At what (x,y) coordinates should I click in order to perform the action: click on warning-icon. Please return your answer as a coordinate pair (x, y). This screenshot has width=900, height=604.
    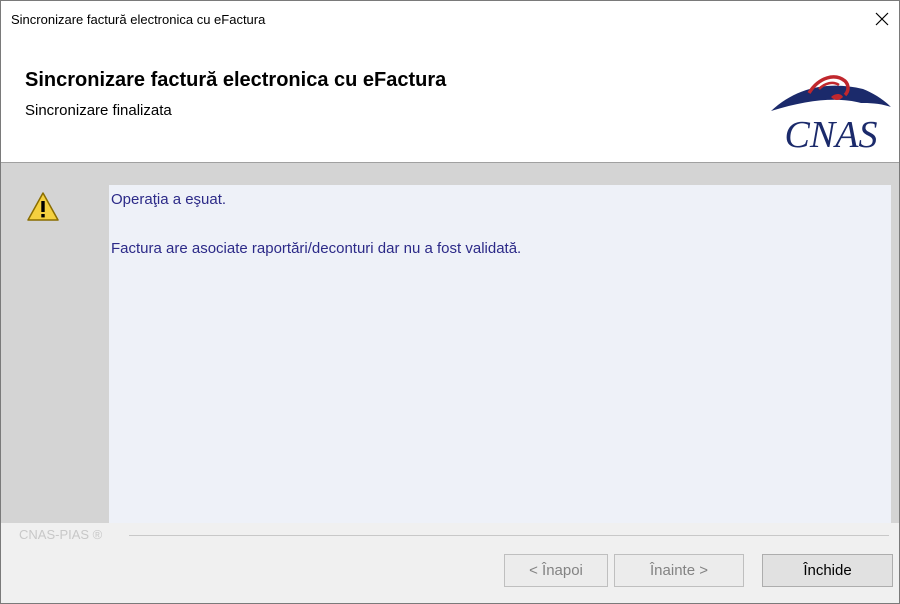
    Looking at the image, I should click on (43, 206).